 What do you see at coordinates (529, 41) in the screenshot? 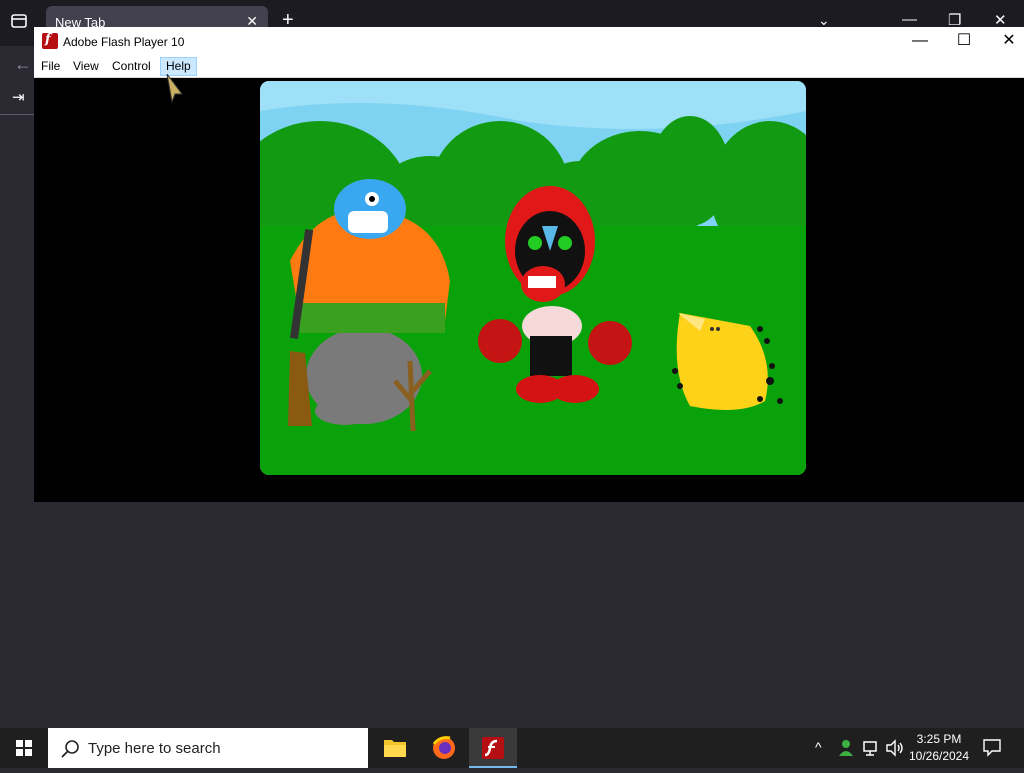
I see `title-bar: f Adobe Flash Player 10 — ☐ ✕` at bounding box center [529, 41].